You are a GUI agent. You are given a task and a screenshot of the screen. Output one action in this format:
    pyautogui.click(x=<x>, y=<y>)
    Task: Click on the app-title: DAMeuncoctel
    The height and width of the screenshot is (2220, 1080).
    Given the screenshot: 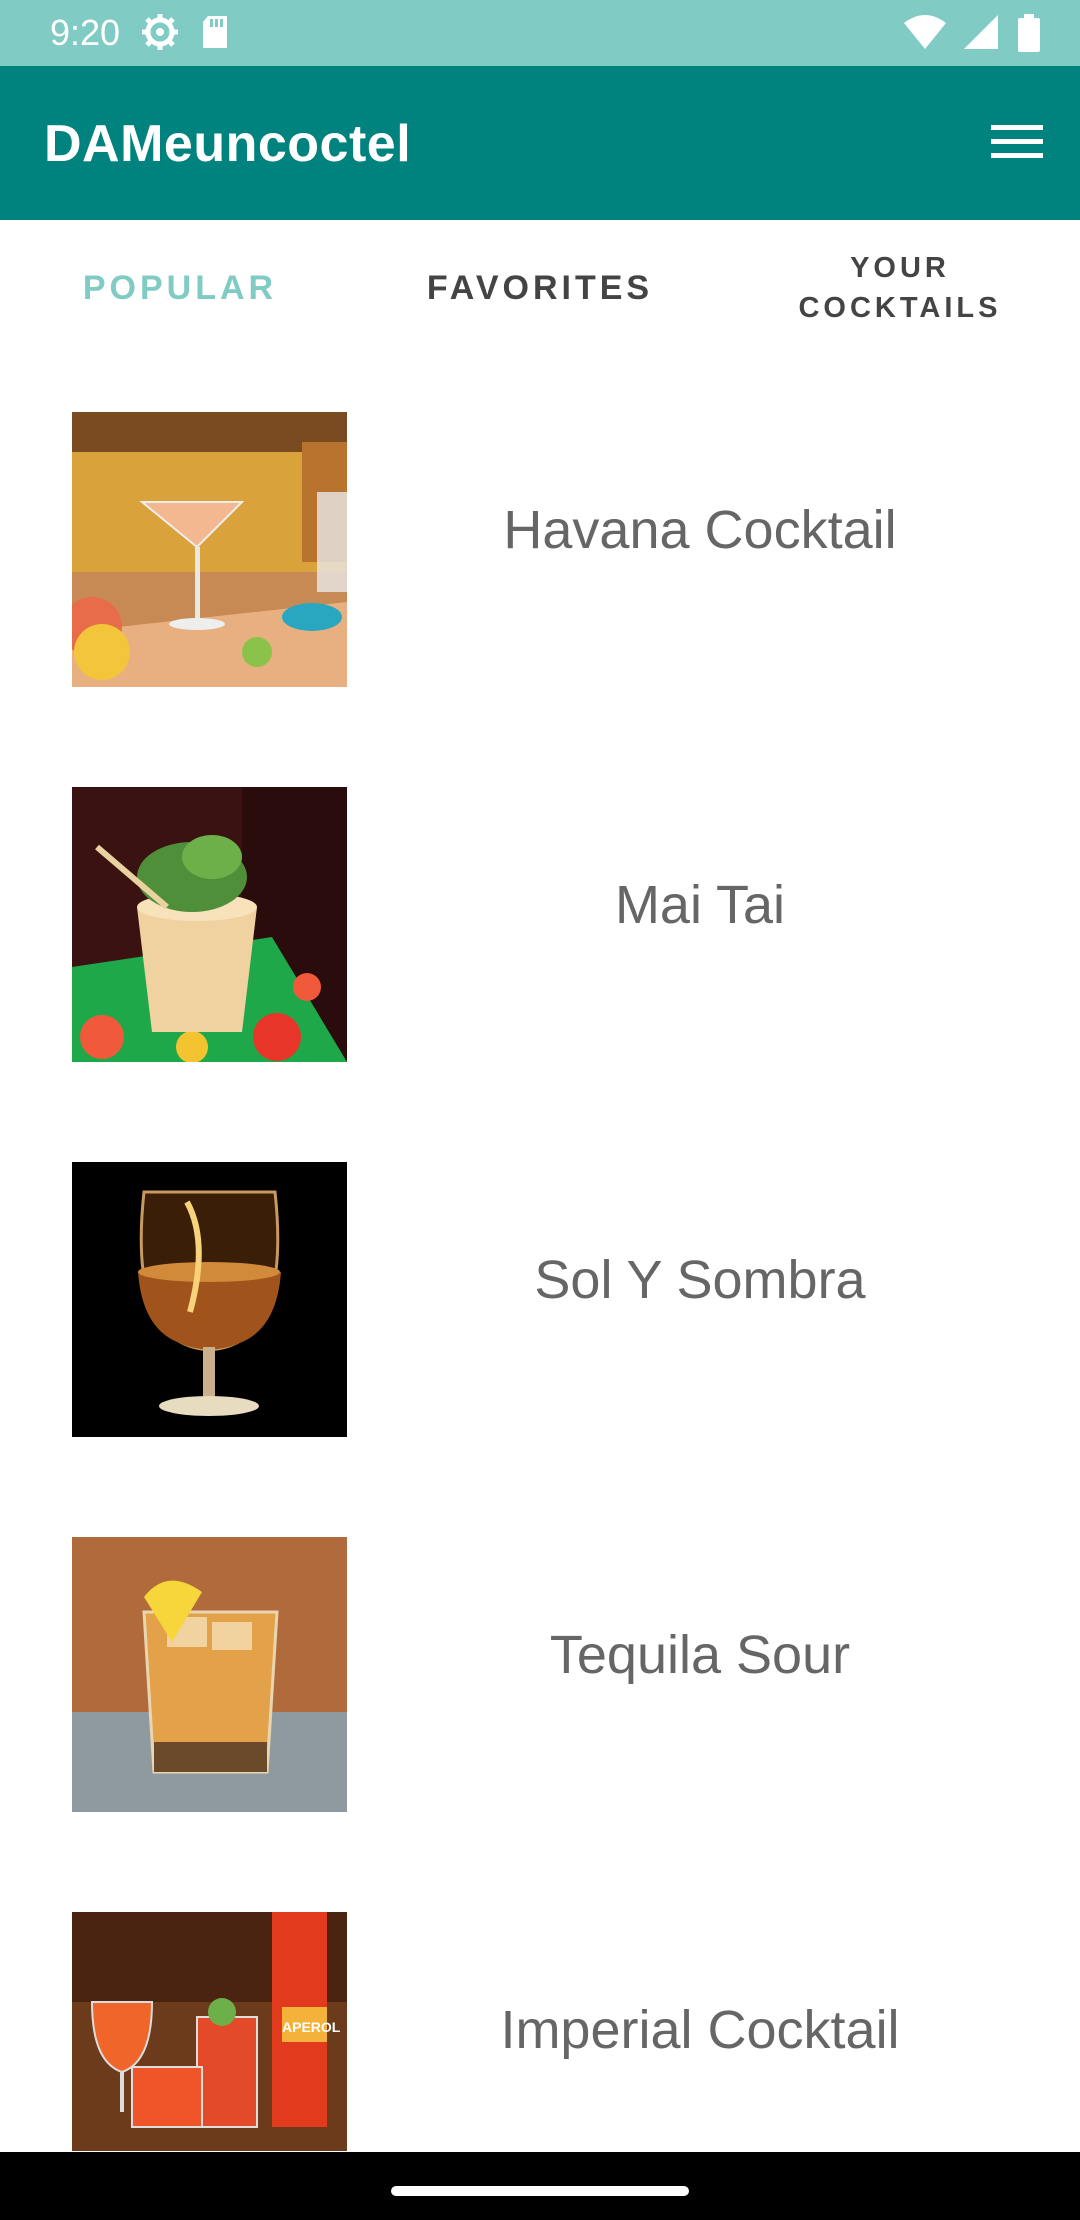 What is the action you would take?
    pyautogui.click(x=228, y=144)
    